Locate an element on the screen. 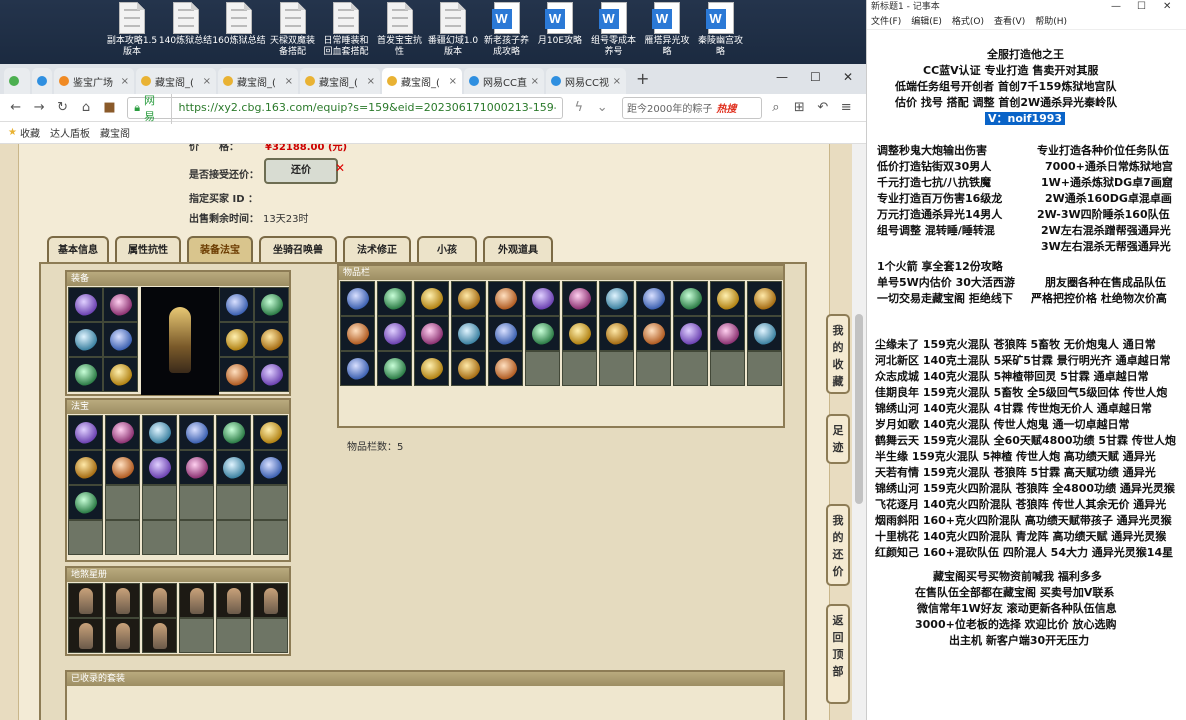  close-window-button: ✕ is located at coordinates (848, 77).